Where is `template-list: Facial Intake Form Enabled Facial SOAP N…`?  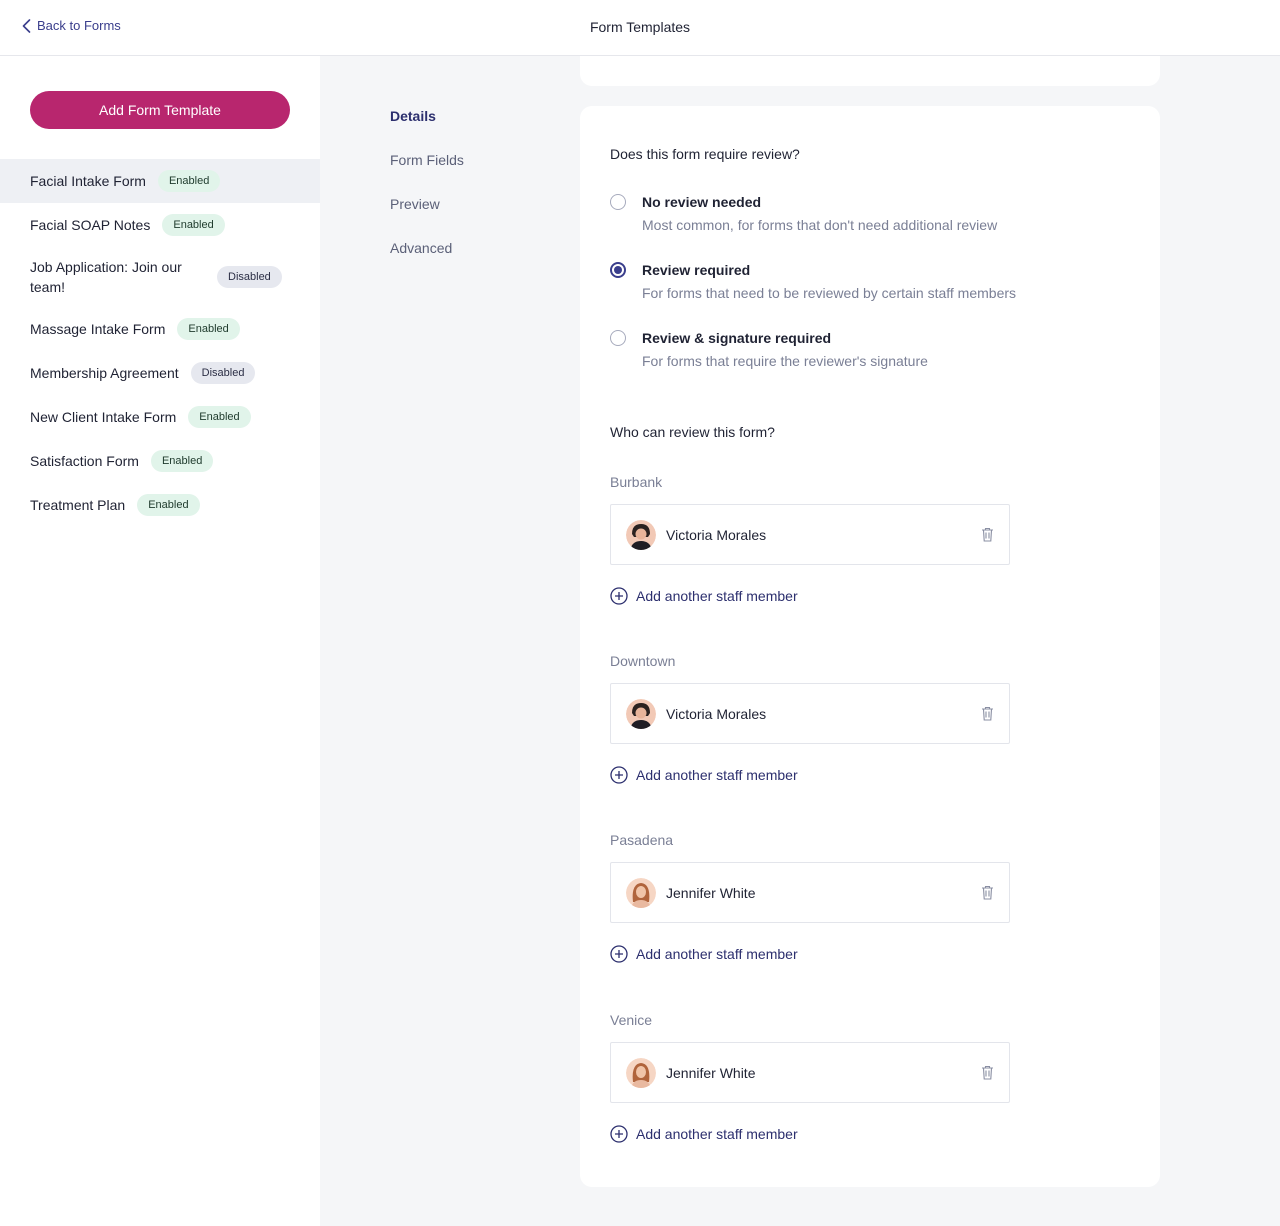
template-list: Facial Intake Form Enabled Facial SOAP N… is located at coordinates (160, 343).